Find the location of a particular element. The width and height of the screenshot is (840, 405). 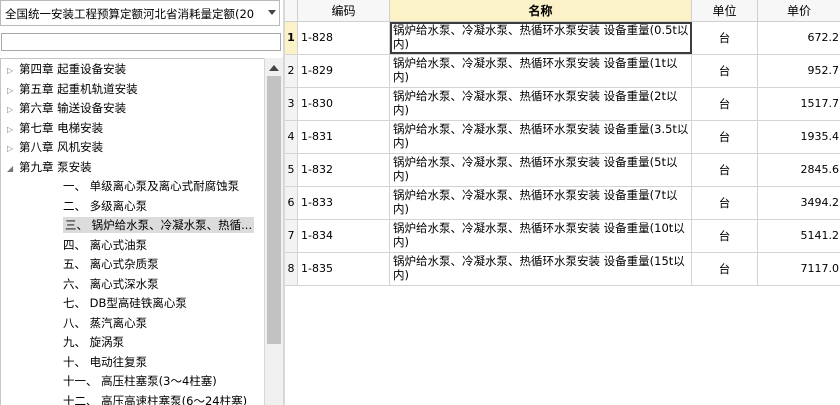

cell-code: 1-833 is located at coordinates (344, 203).